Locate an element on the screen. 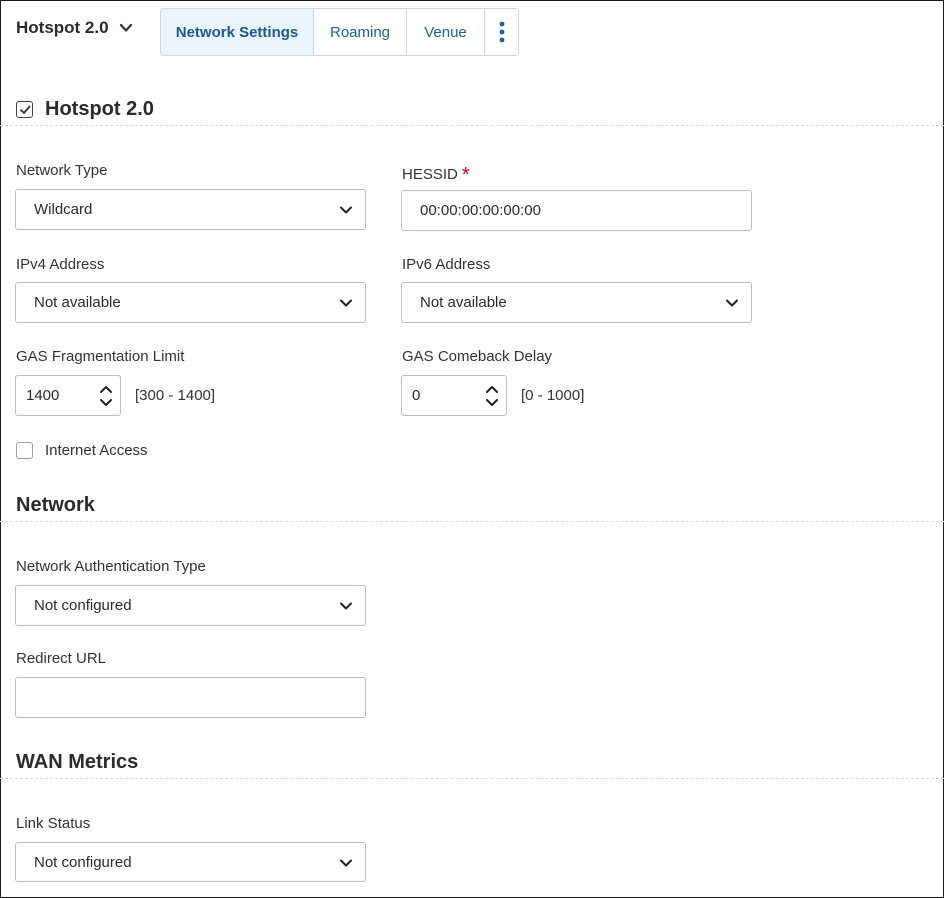 The width and height of the screenshot is (944, 898). vertical-ellipsis-icon is located at coordinates (501, 32).